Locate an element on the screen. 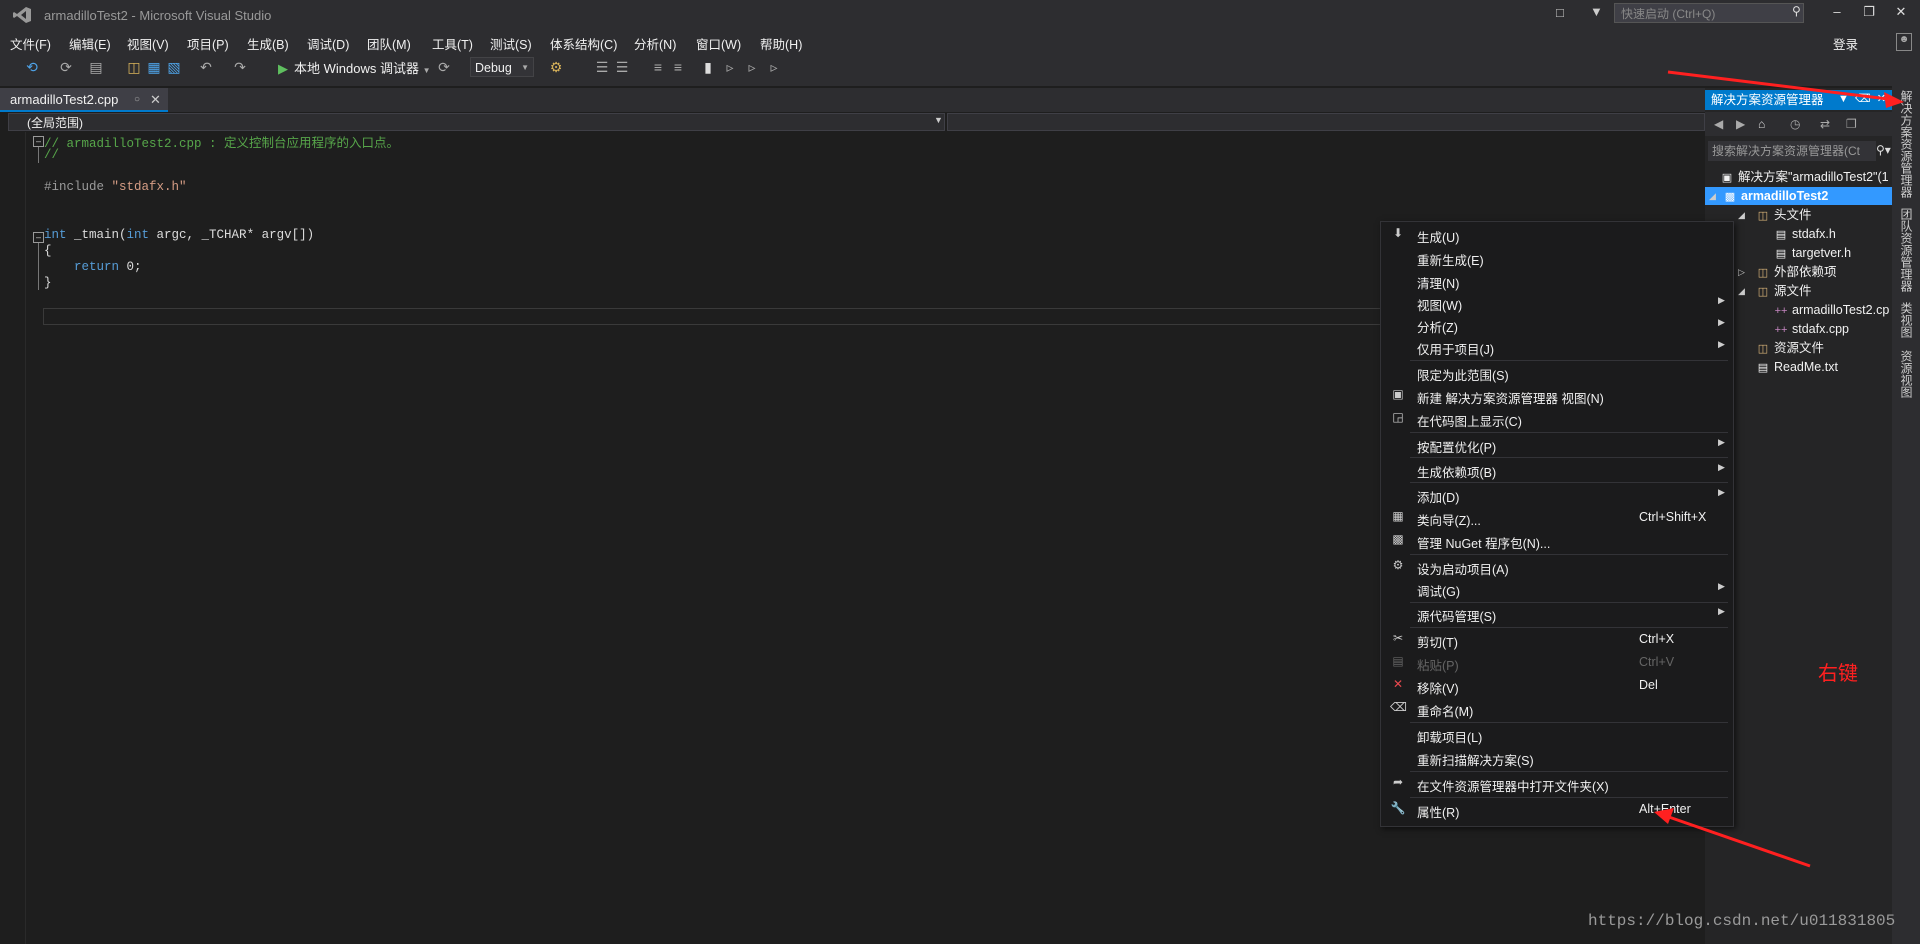  watermark: https://blog.csdn.net/u011831805 is located at coordinates (1742, 921).